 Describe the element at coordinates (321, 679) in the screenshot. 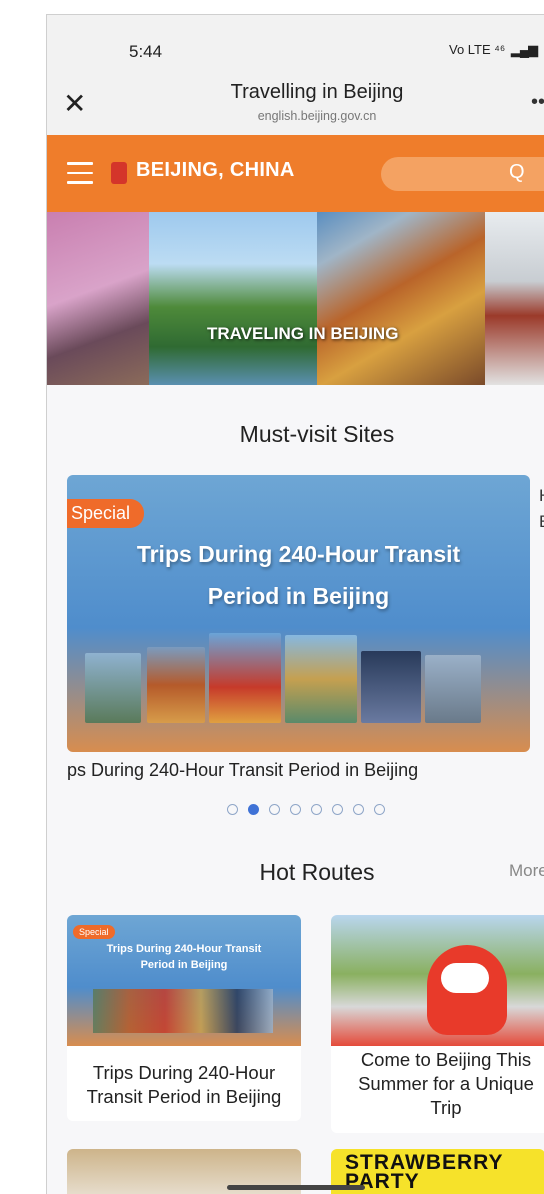

I see `thumb-summer-palace` at that location.